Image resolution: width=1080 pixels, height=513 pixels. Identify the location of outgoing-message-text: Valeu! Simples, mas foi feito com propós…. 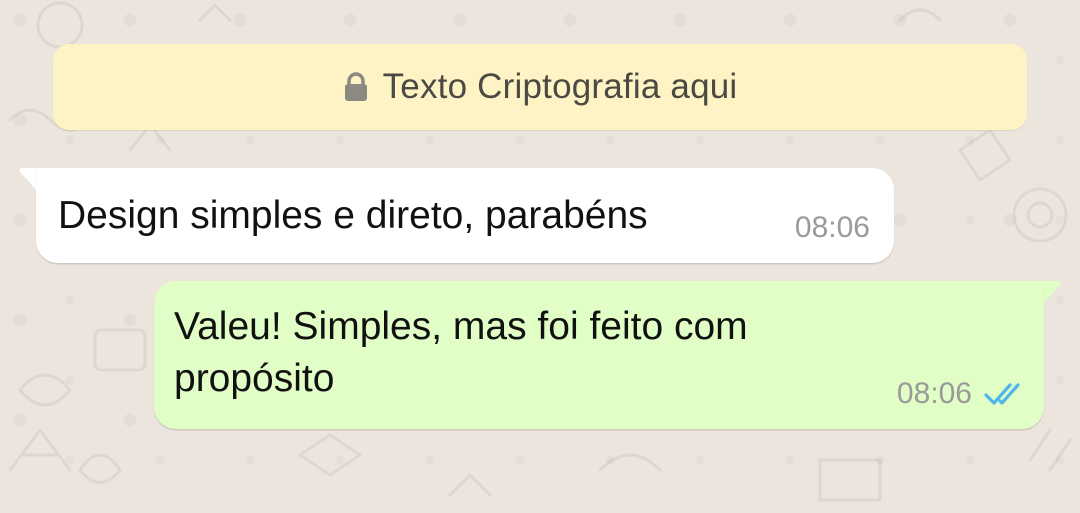
(461, 352).